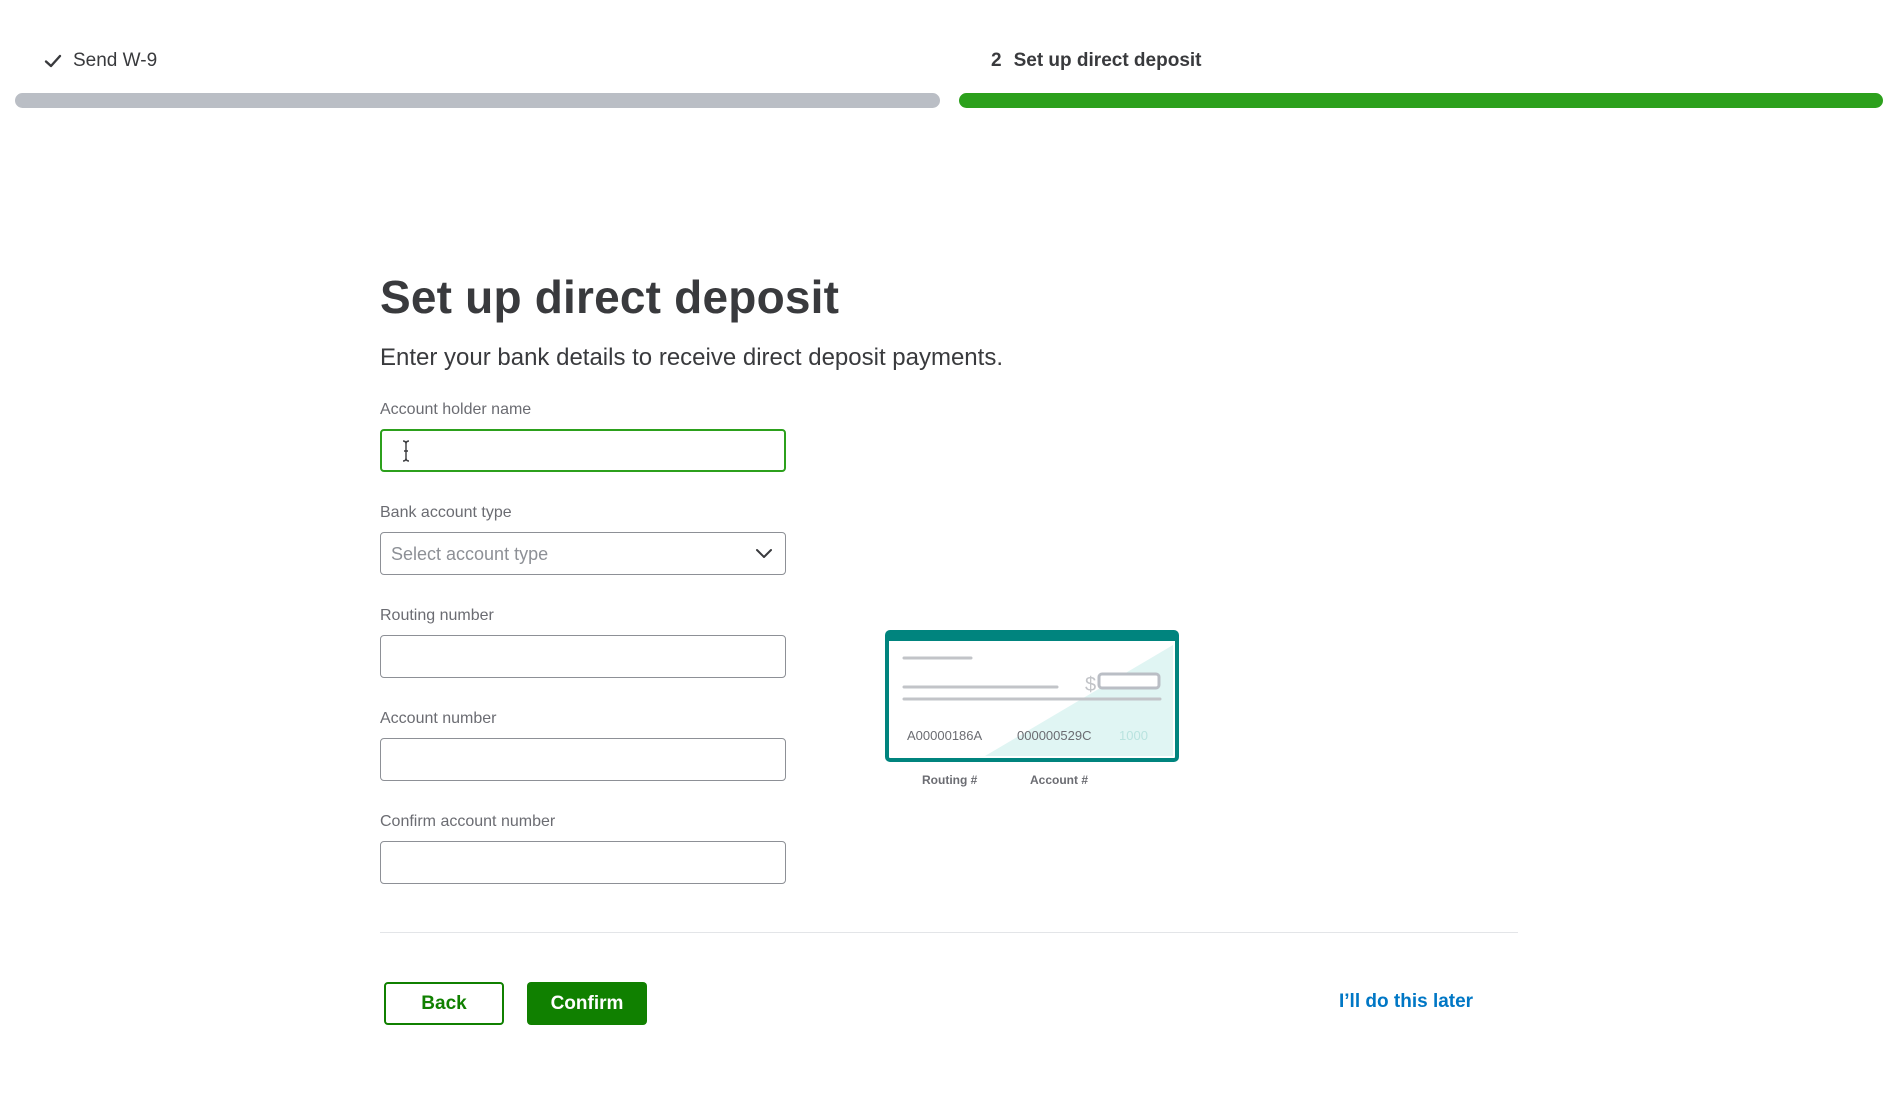  I want to click on bank-account-type-field: Bank account type Select account type, so click(583, 539).